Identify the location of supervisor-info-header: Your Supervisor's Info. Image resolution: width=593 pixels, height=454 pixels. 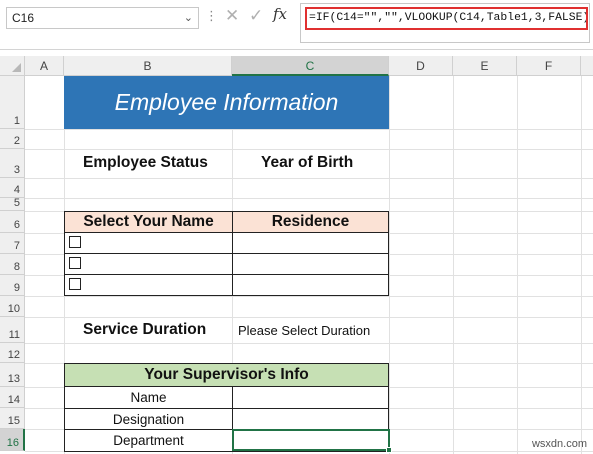
(226, 375).